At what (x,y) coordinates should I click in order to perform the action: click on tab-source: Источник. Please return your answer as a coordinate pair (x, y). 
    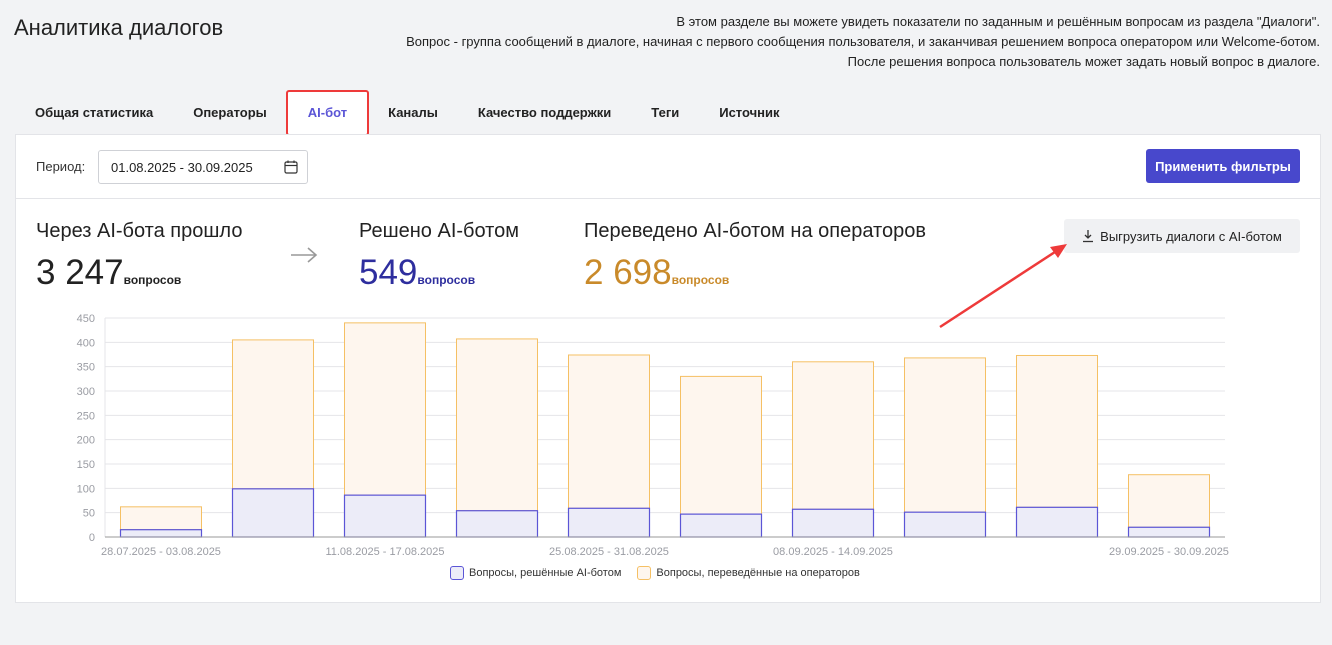
    Looking at the image, I should click on (749, 113).